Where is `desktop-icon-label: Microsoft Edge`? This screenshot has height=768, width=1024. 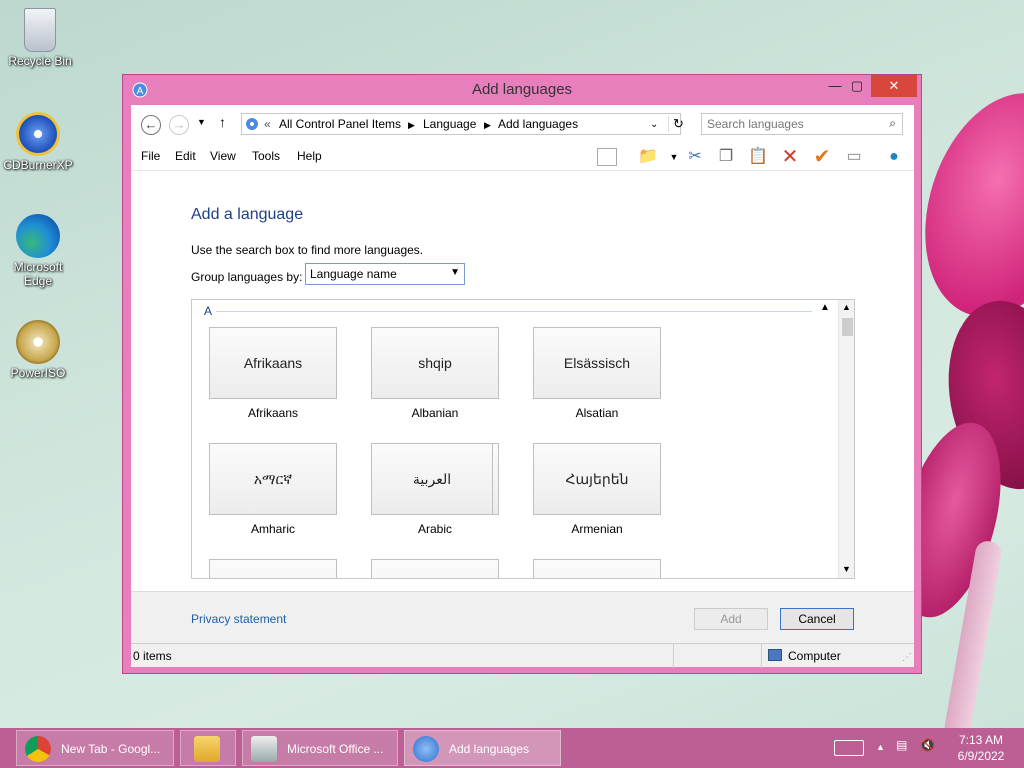
desktop-icon-label: Microsoft Edge is located at coordinates (38, 274).